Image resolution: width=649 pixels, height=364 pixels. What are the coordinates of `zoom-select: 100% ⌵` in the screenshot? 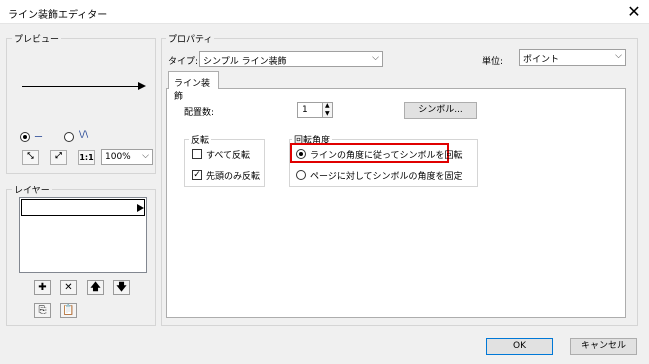 It's located at (127, 157).